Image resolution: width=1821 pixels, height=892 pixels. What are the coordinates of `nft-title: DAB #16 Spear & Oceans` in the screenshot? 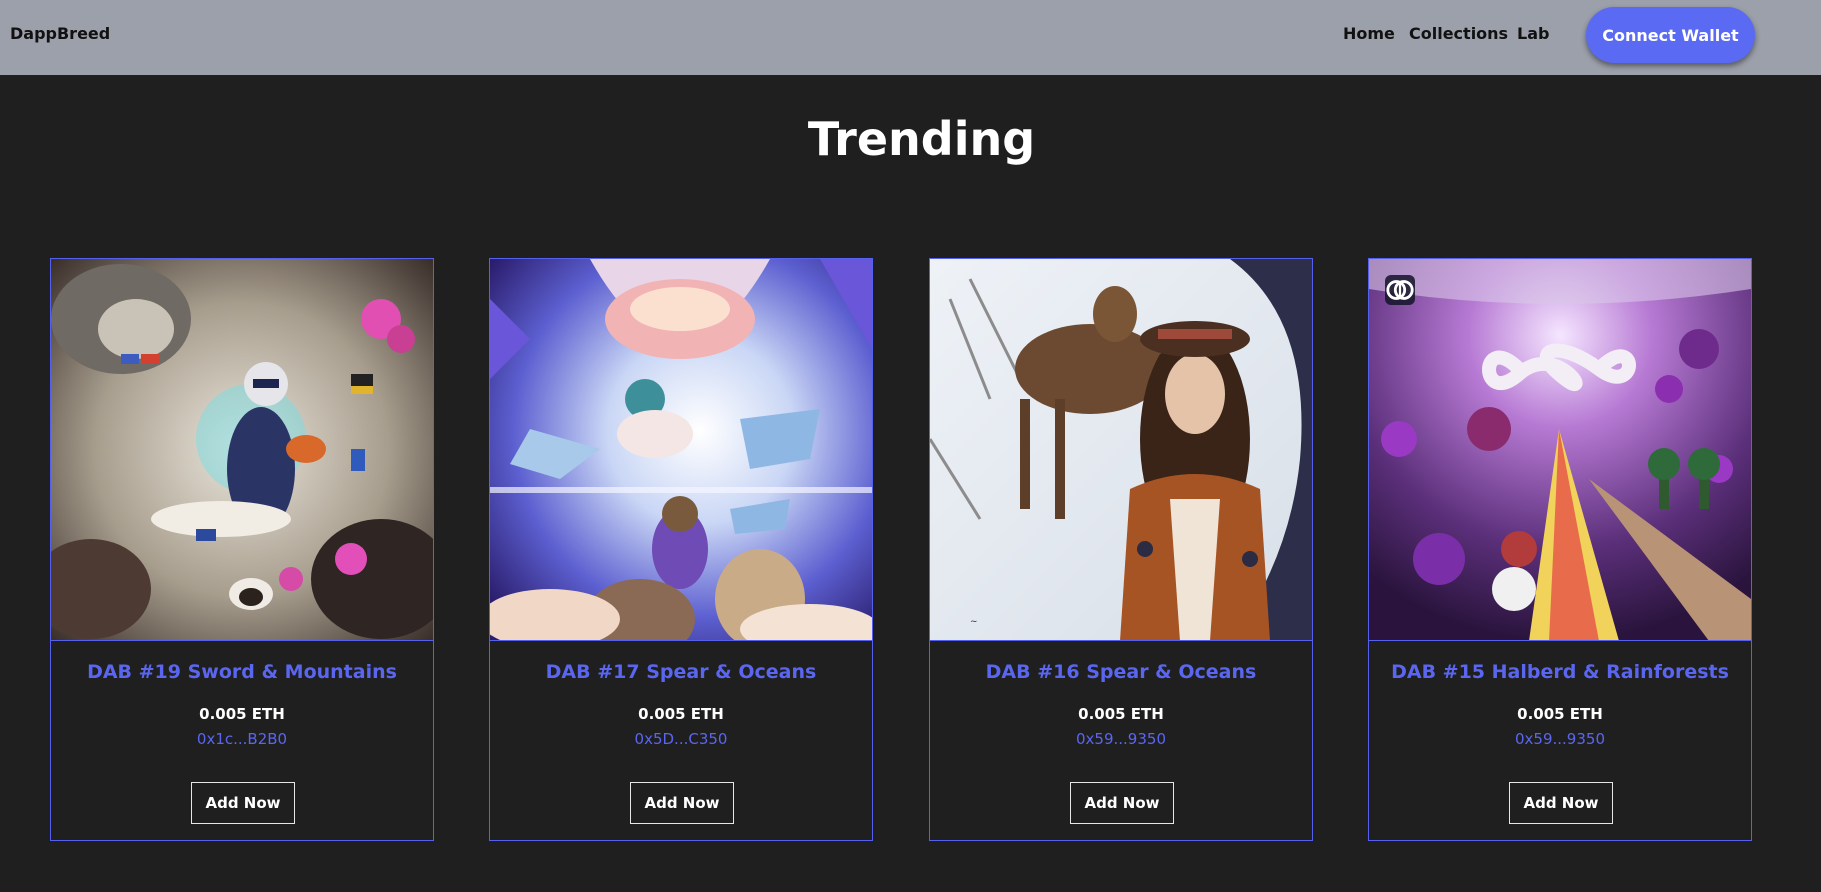 It's located at (1121, 672).